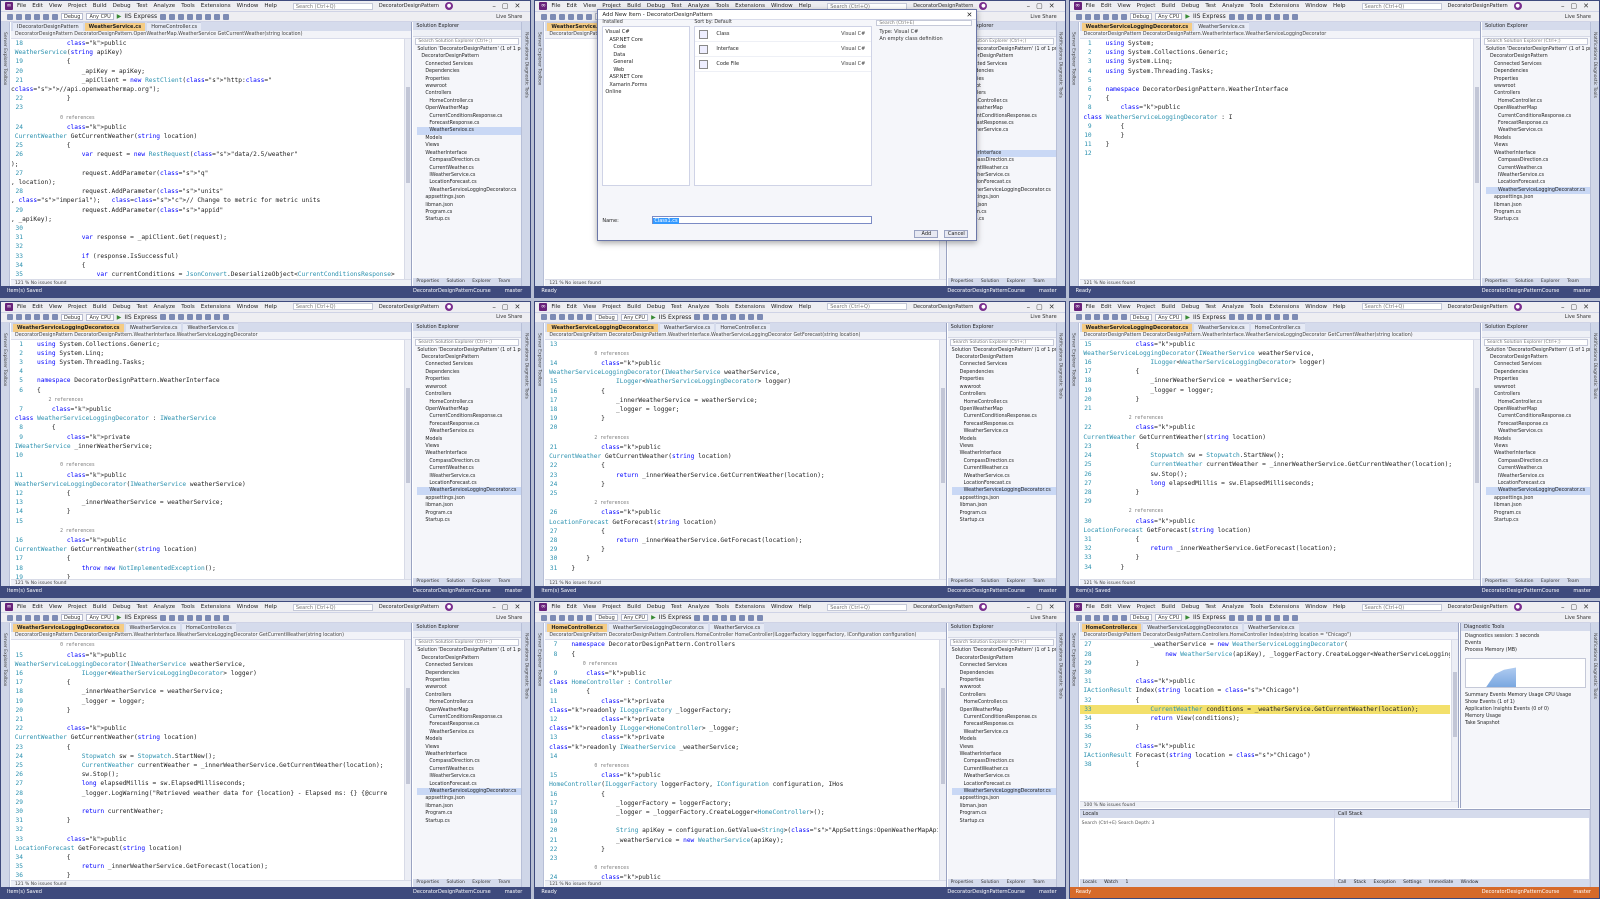  I want to click on menu-edit: Edit, so click(572, 607).